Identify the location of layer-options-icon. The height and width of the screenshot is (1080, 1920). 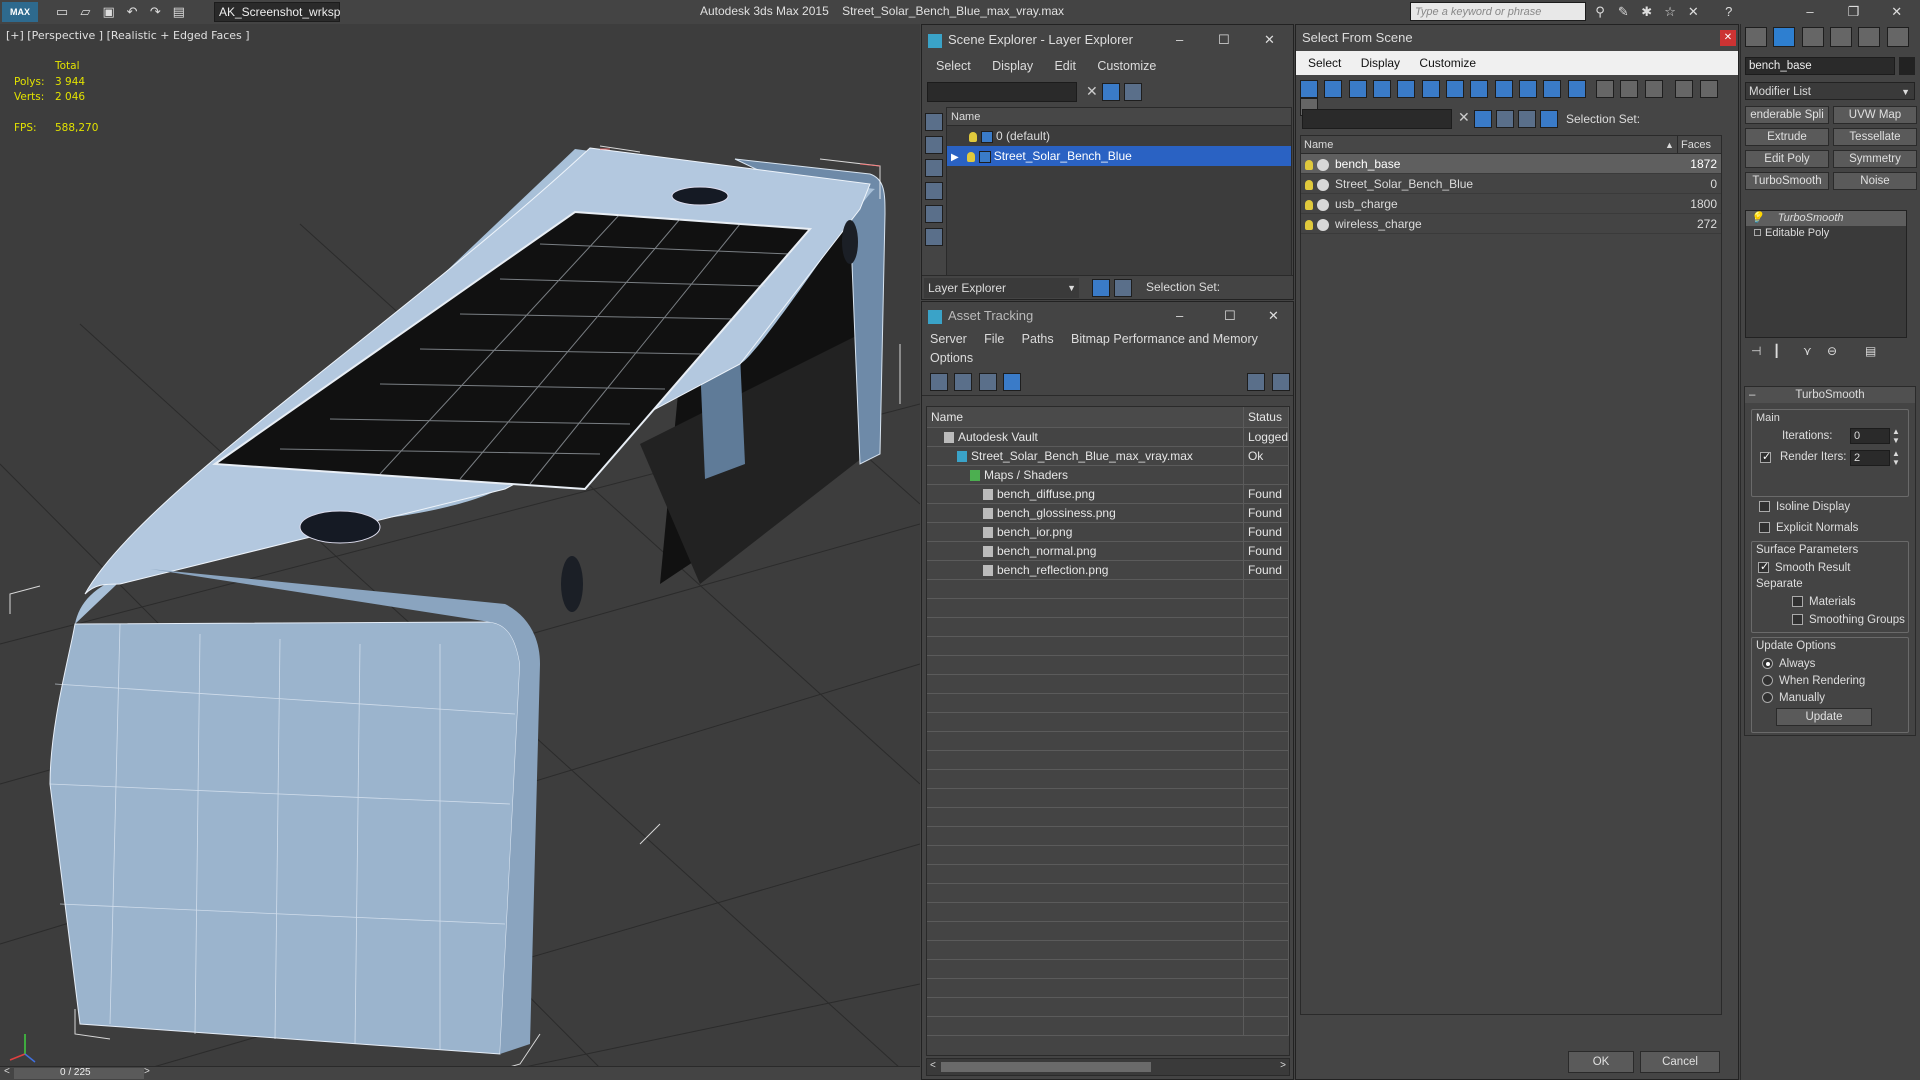
(1505, 119).